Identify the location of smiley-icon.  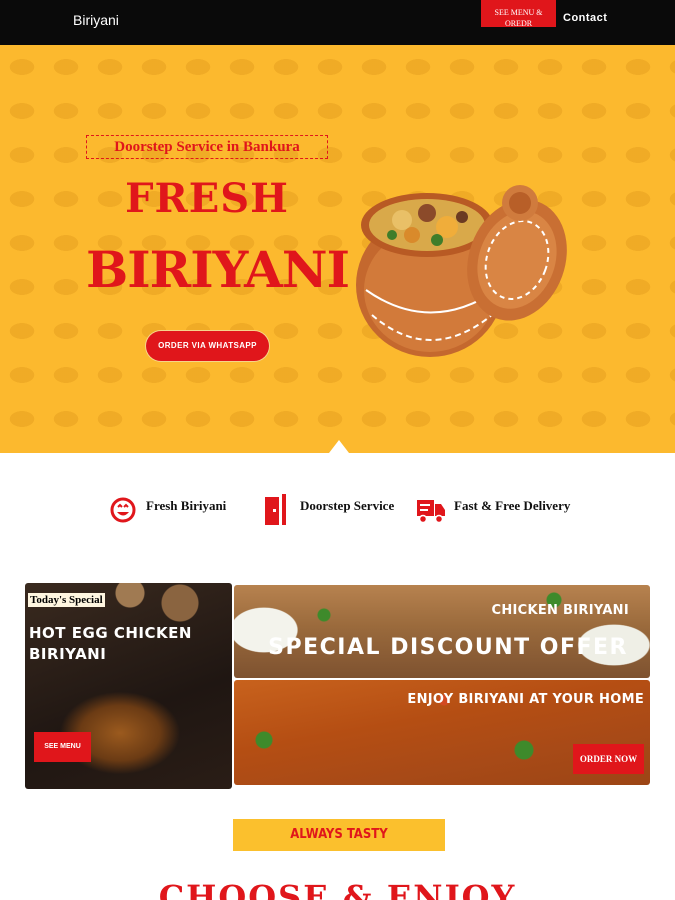
(123, 510).